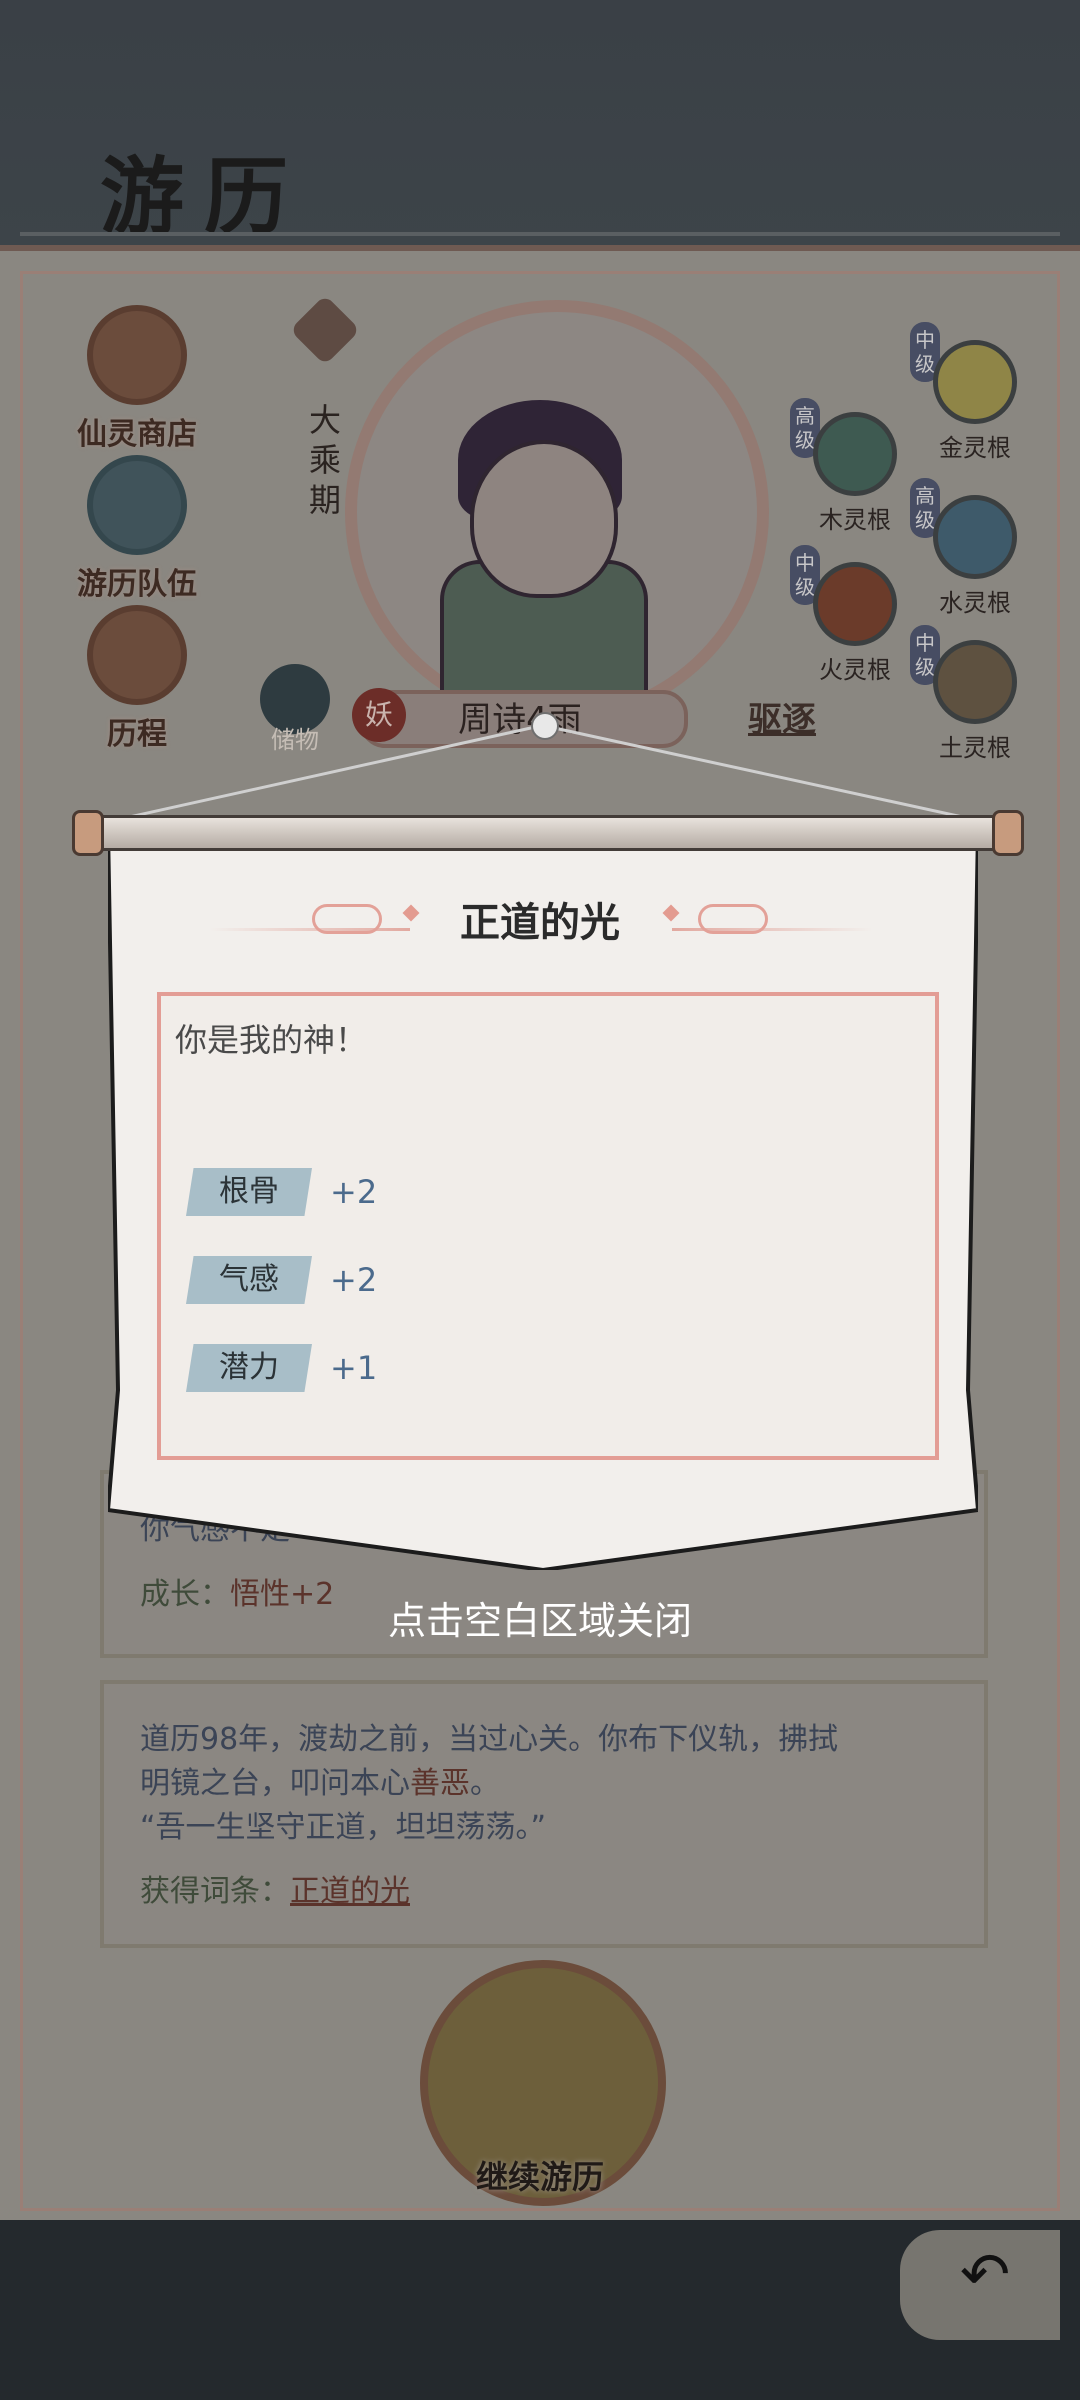 This screenshot has height=2400, width=1080. I want to click on back-arrow-icon: ↶, so click(985, 2275).